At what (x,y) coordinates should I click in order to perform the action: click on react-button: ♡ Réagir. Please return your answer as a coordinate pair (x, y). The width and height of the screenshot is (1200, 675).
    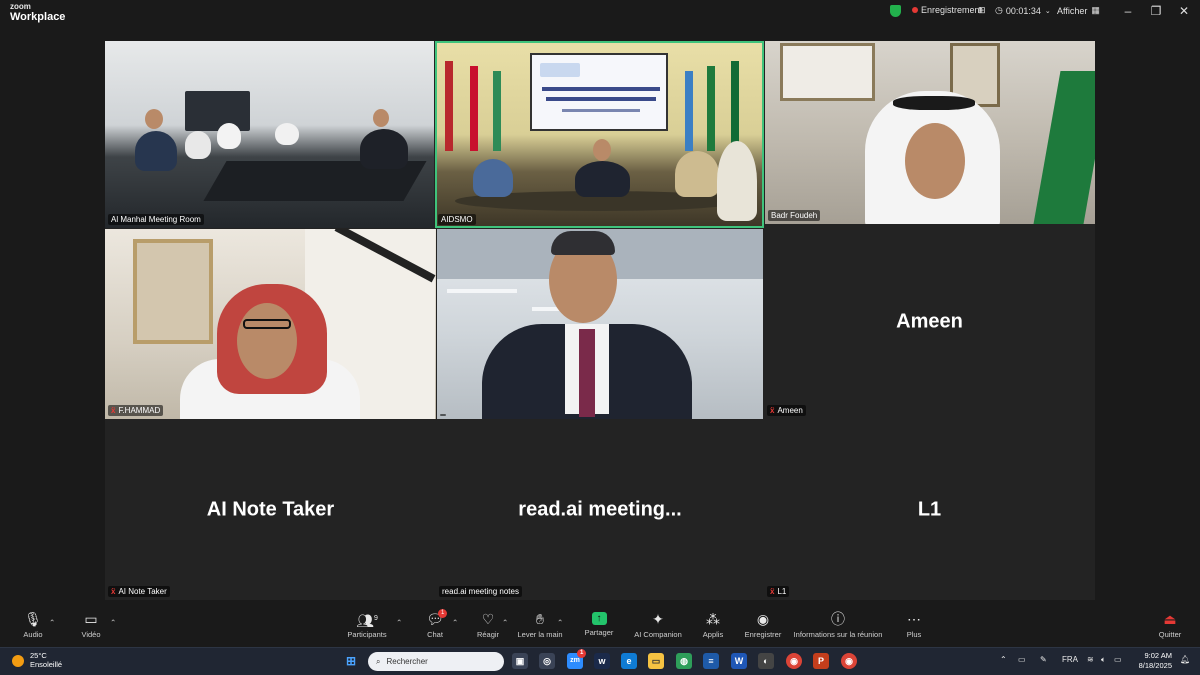
    Looking at the image, I should click on (488, 625).